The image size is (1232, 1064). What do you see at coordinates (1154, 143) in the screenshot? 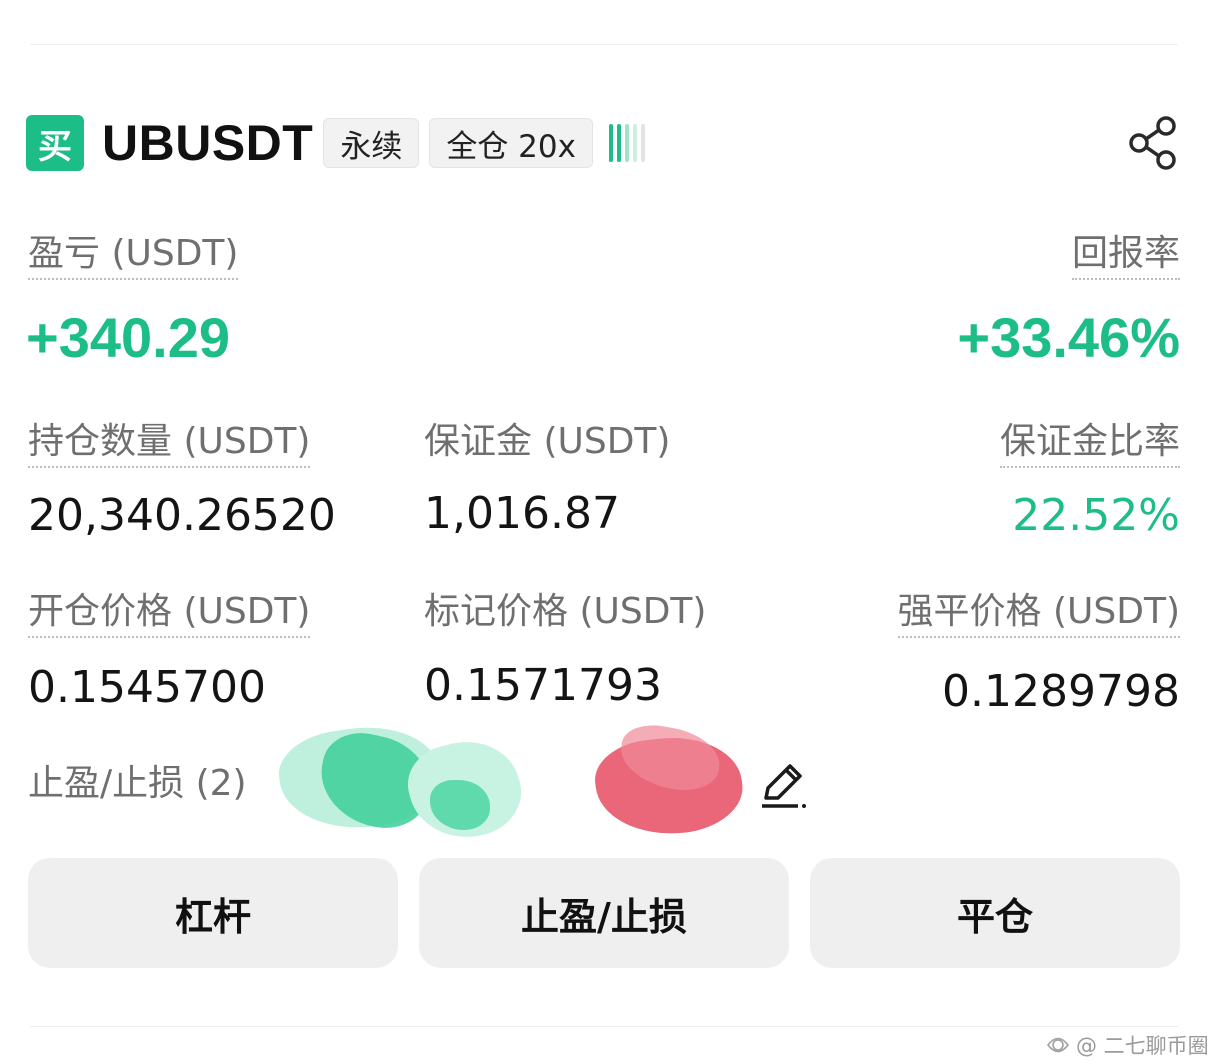
I see `share-icon` at bounding box center [1154, 143].